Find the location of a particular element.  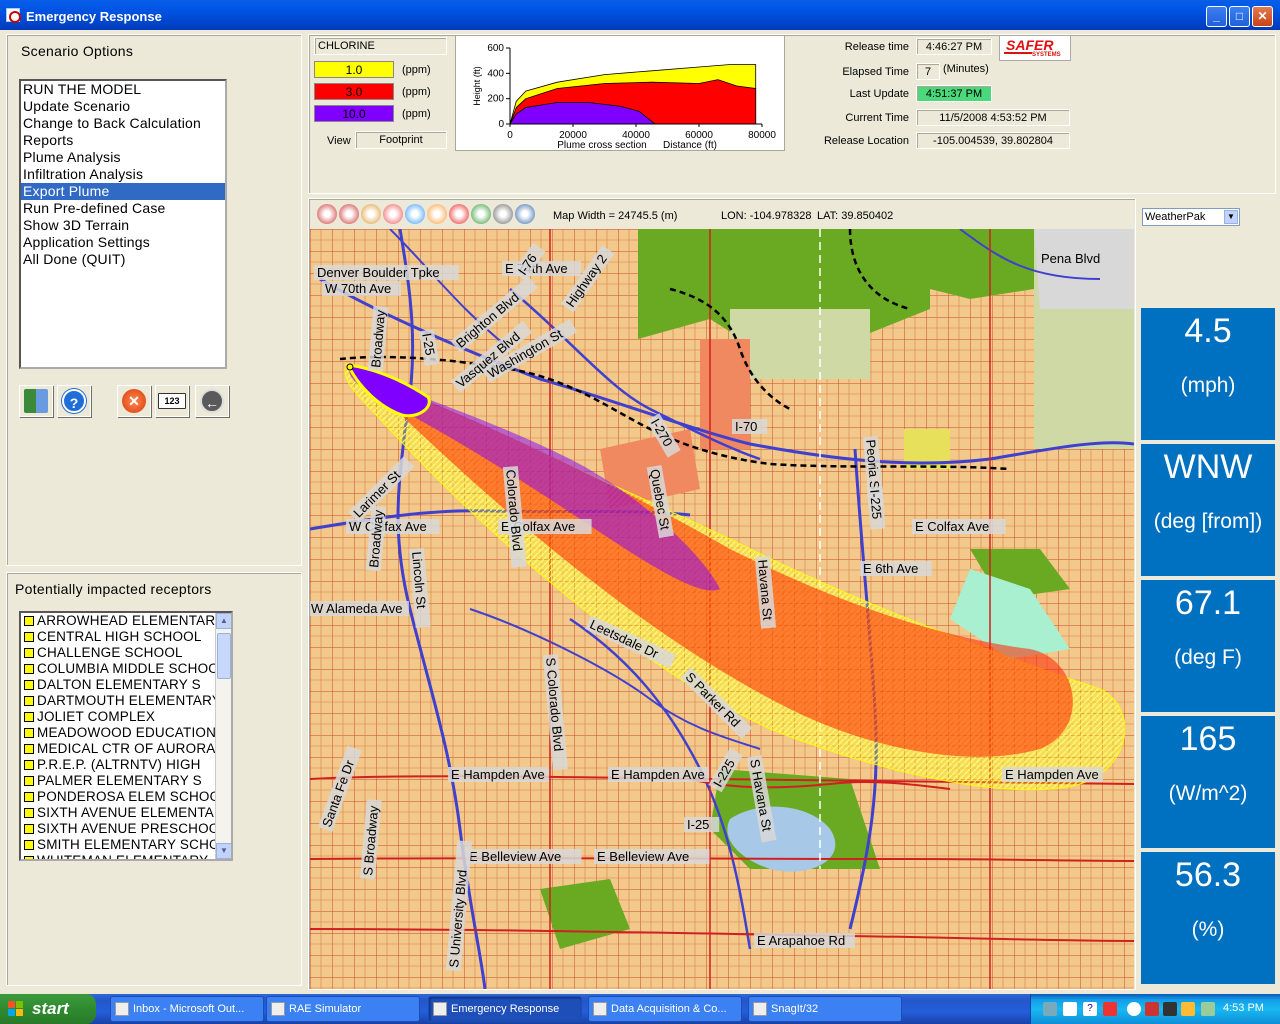

scroll-down-icon: ▼ is located at coordinates (223, 851).